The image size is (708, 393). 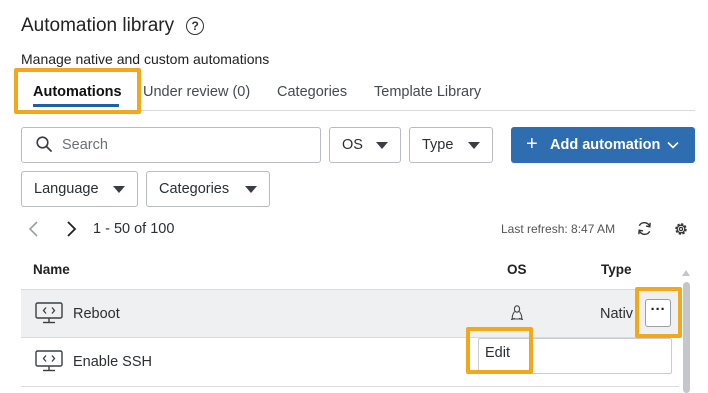 I want to click on search-box, so click(x=171, y=145).